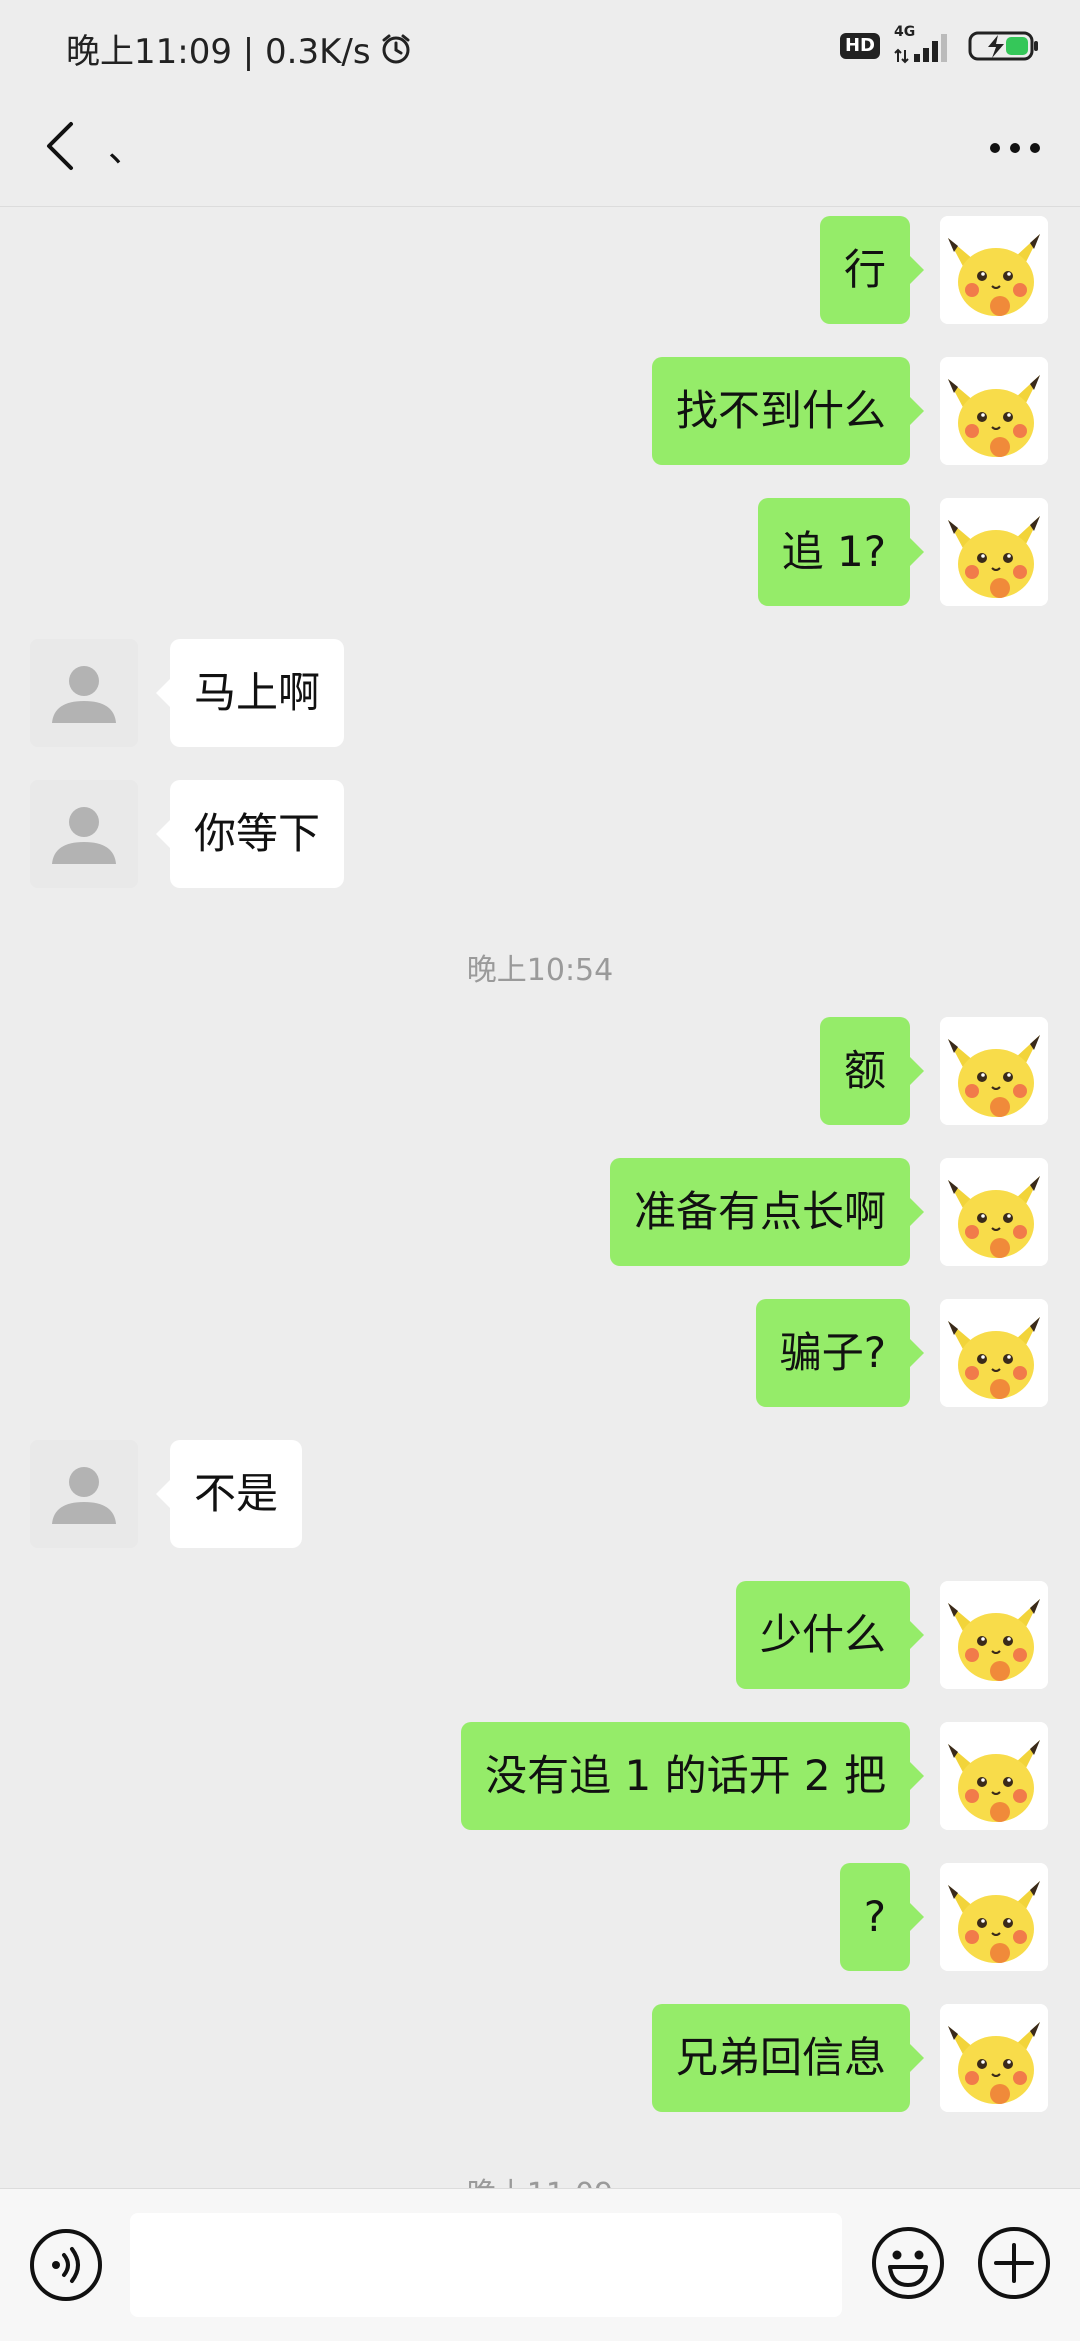 The height and width of the screenshot is (2341, 1080). I want to click on status-bar: 晚上11:09 | 0.3K/s HD 4G, so click(540, 46).